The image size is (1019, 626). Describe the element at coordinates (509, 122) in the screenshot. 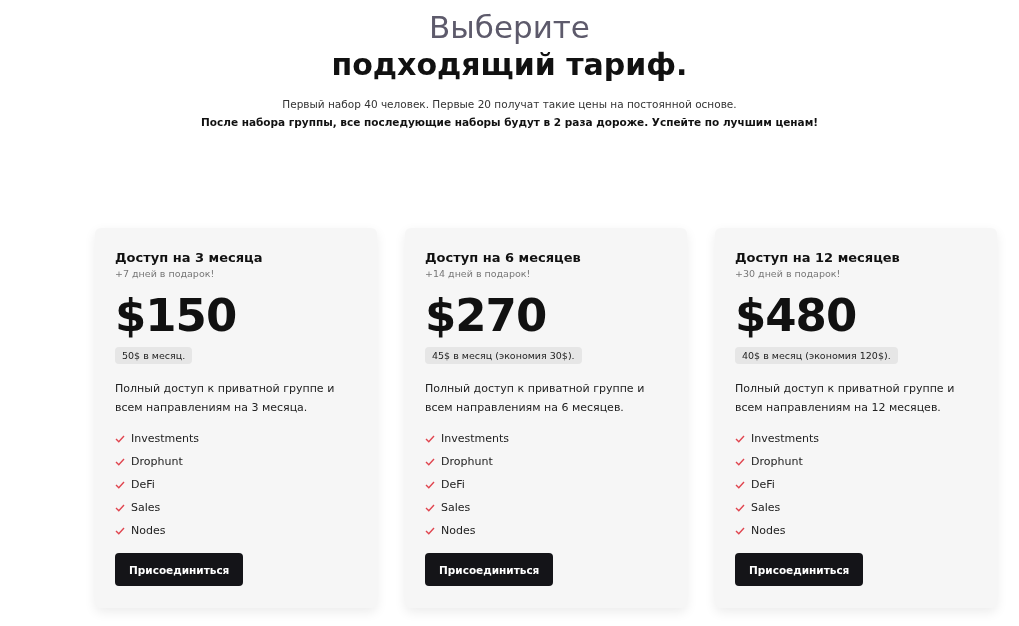

I see `warning-text: После набора группы, все последующие наборы будут в 2 раза дороже. Успейте по лучшим ценам!` at that location.